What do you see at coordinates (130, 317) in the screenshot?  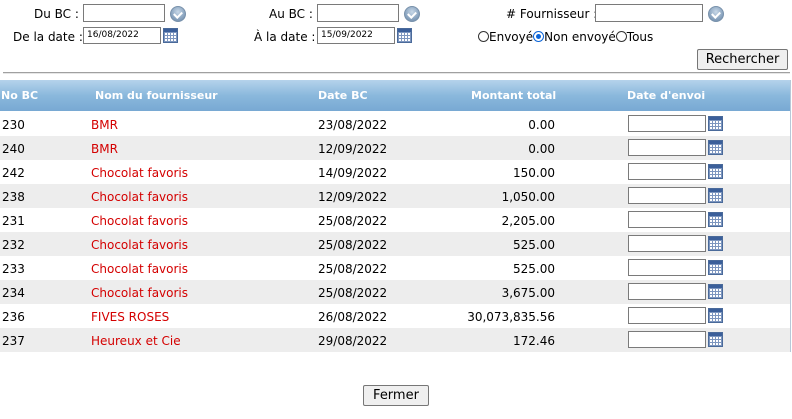 I see `cell-supplier-link: FIVES ROSES` at bounding box center [130, 317].